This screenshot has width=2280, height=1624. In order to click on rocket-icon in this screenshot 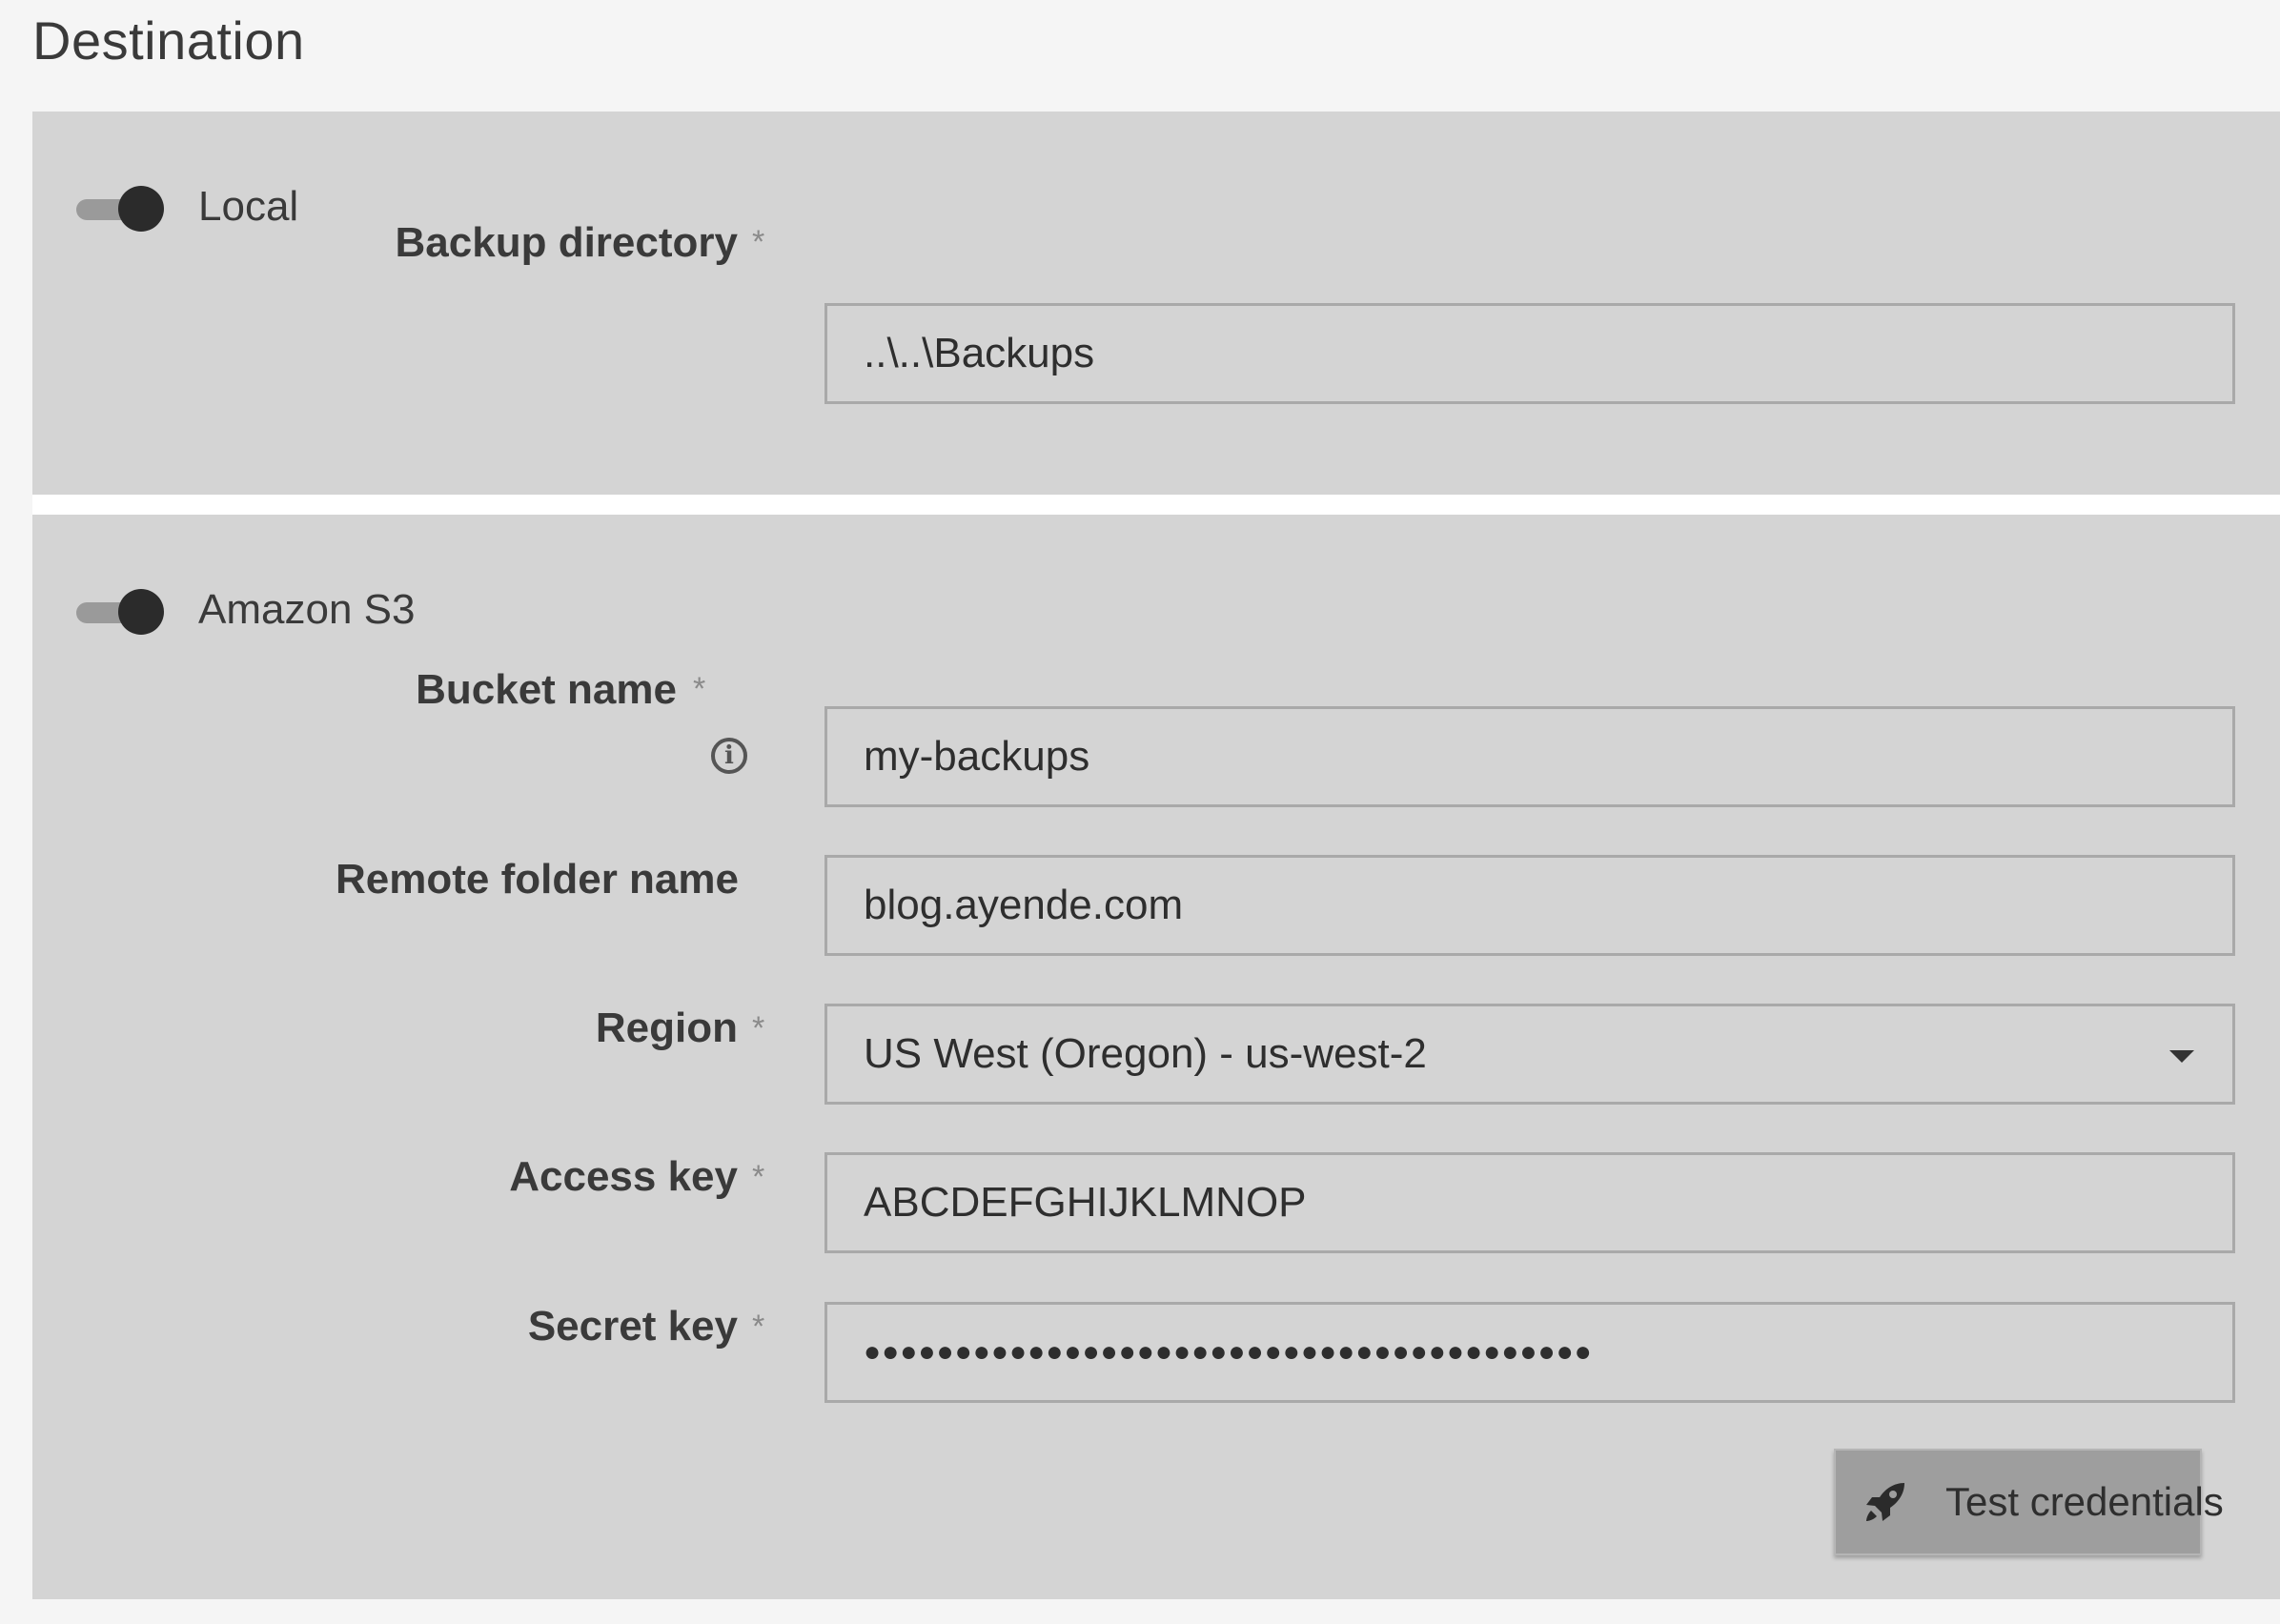, I will do `click(1885, 1502)`.